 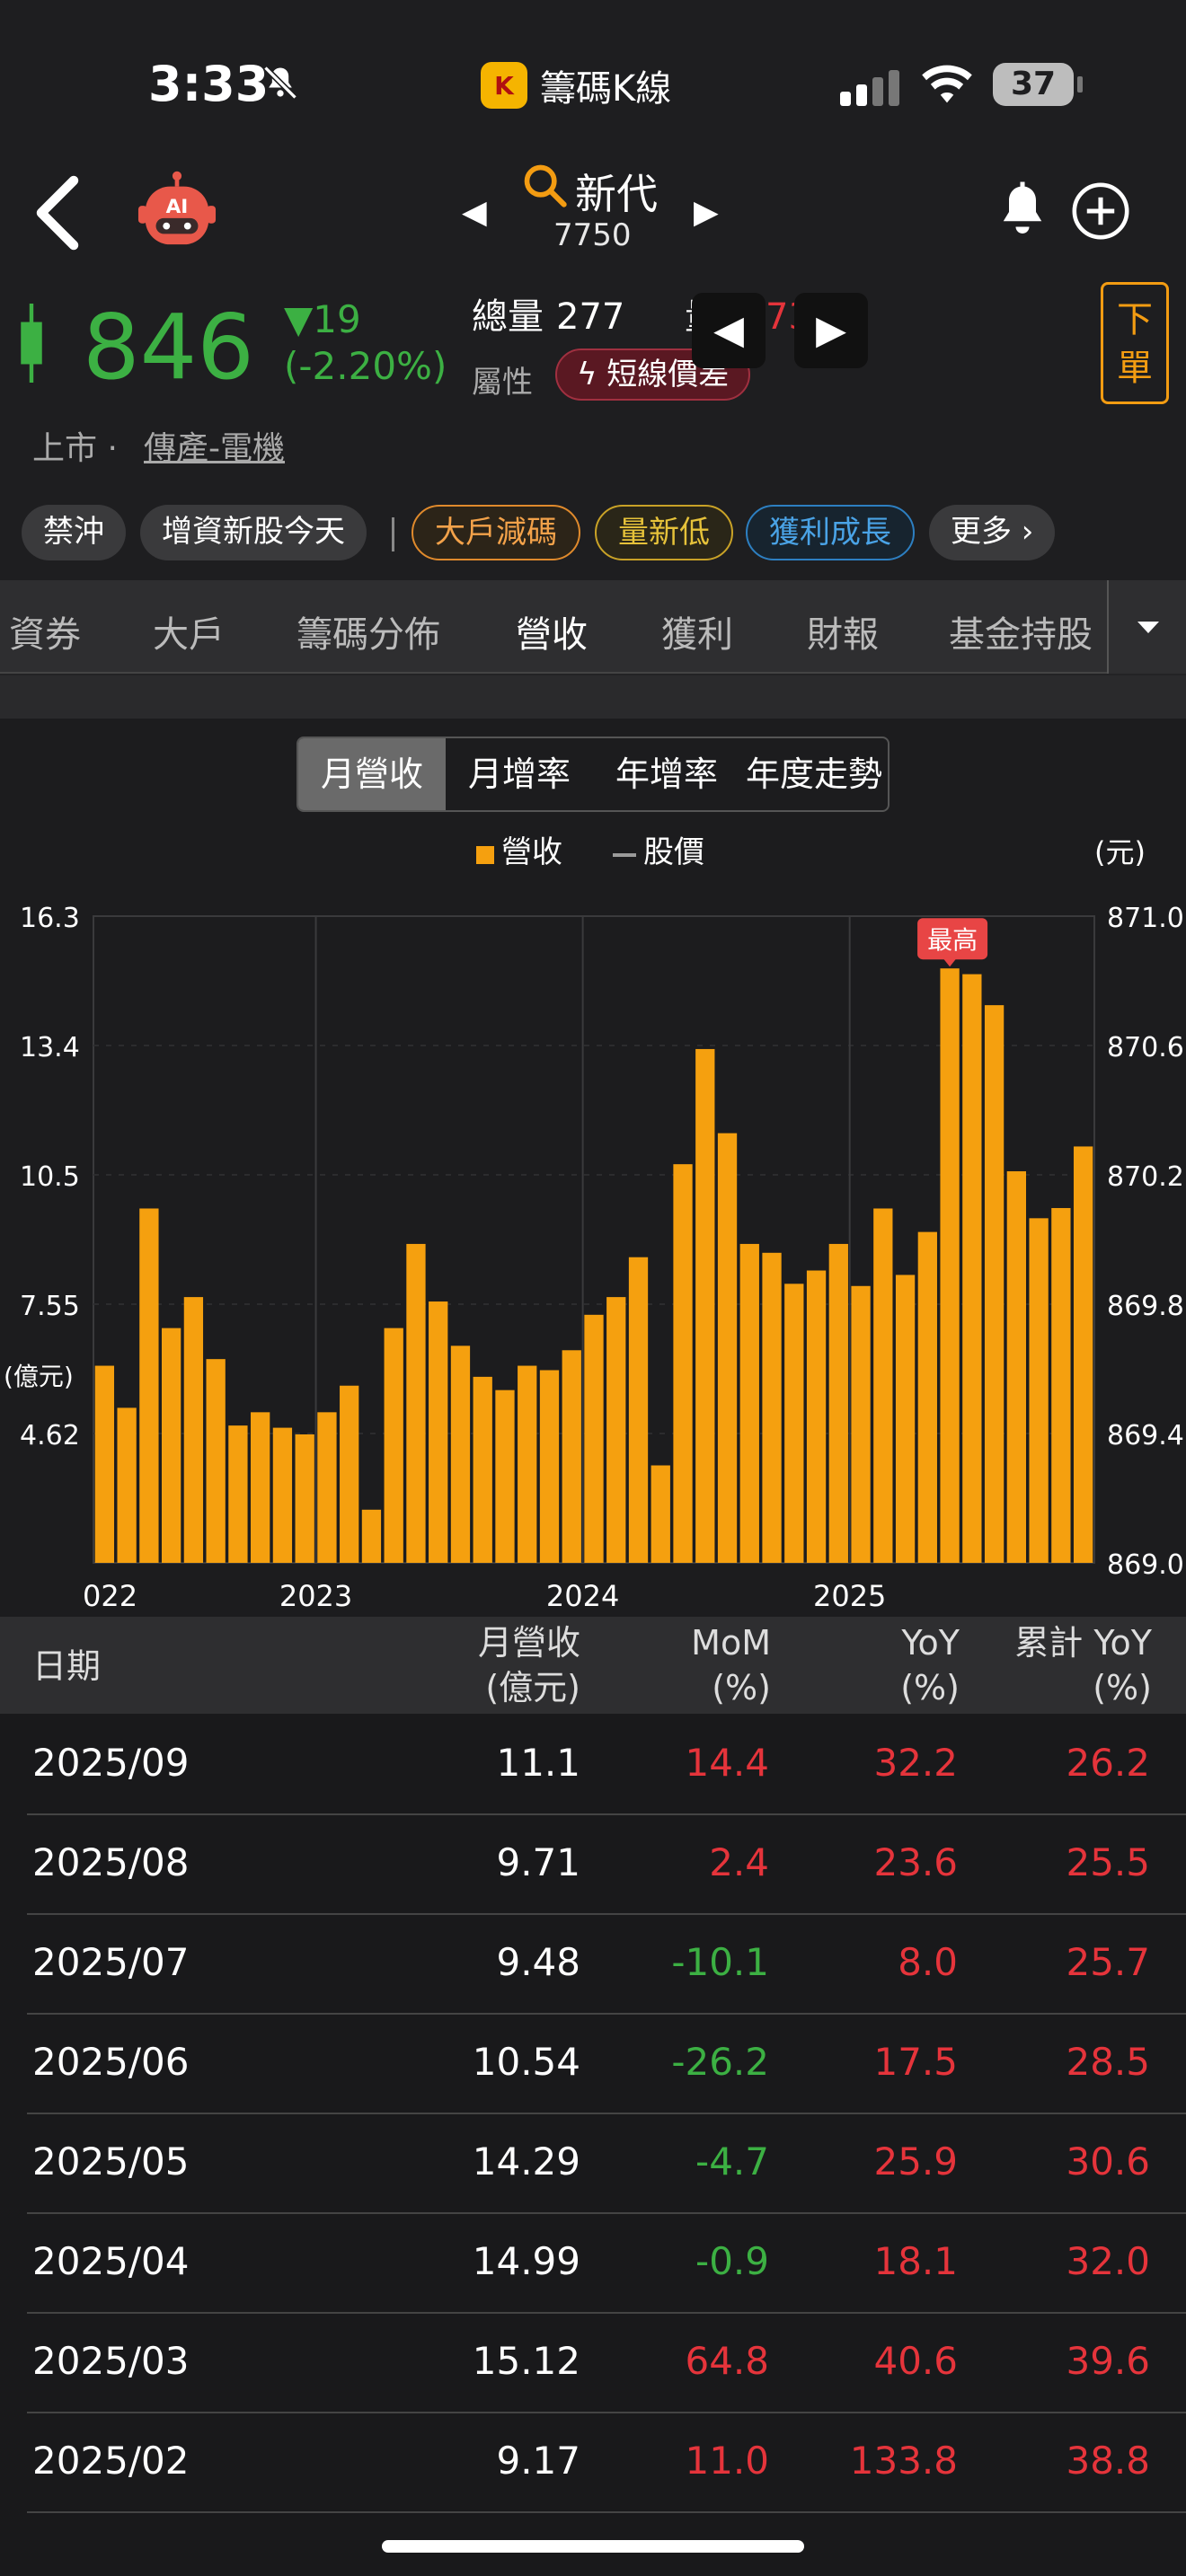 What do you see at coordinates (666, 774) in the screenshot?
I see `segment-yoy: 年增率` at bounding box center [666, 774].